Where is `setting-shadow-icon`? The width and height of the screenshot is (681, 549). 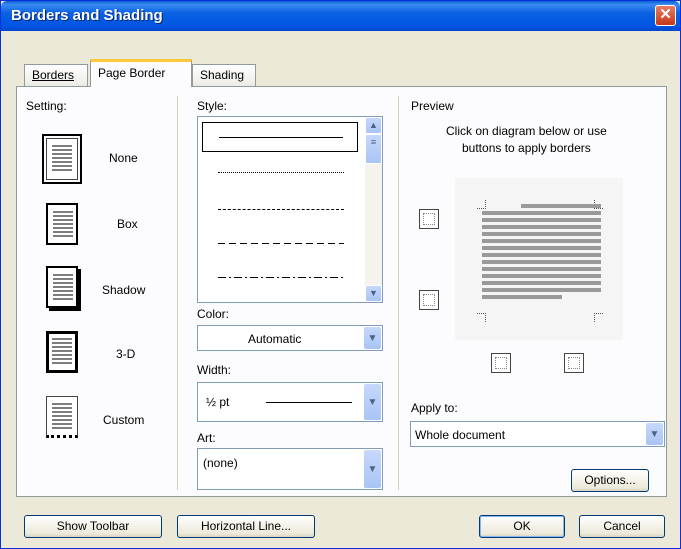 setting-shadow-icon is located at coordinates (62, 287).